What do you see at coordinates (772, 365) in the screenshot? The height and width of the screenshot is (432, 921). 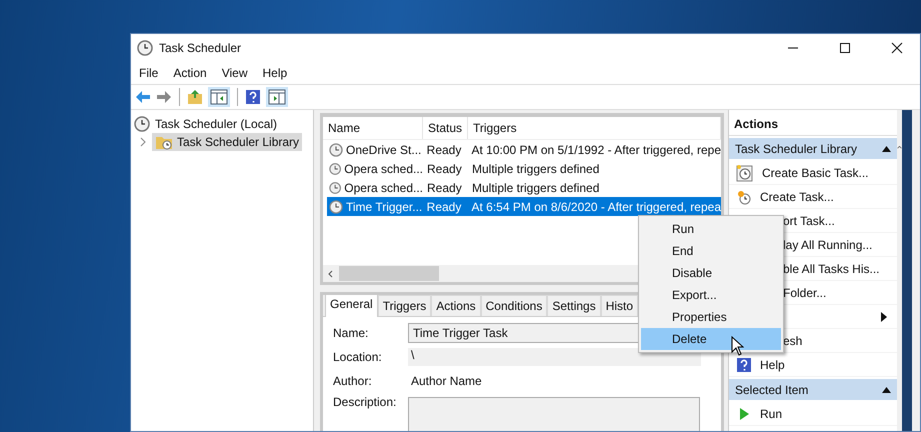 I see `command-link: Help` at bounding box center [772, 365].